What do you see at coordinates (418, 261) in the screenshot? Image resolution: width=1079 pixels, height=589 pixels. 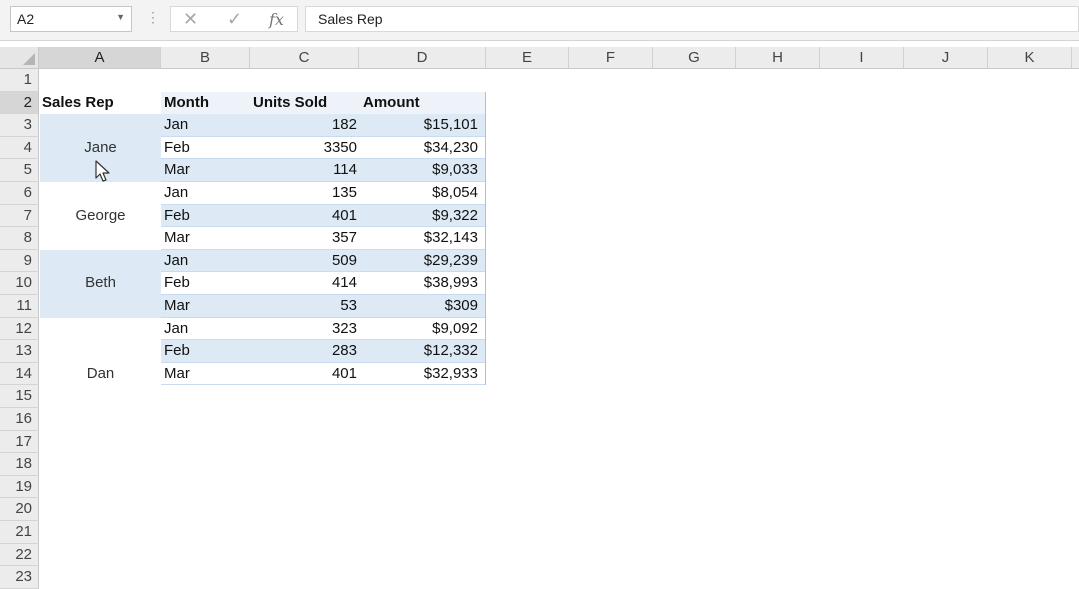 I see `amount-cell: $29,239` at bounding box center [418, 261].